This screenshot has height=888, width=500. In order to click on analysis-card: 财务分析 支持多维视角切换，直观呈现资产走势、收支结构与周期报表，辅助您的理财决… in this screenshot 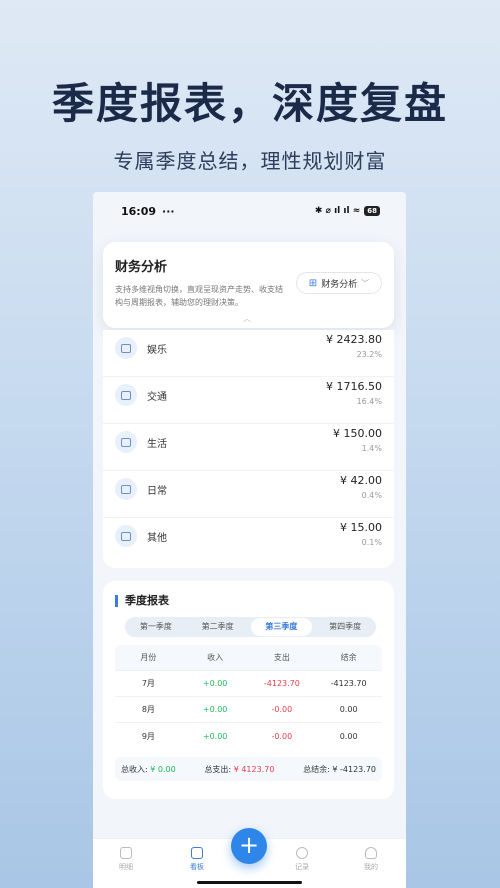, I will do `click(248, 285)`.